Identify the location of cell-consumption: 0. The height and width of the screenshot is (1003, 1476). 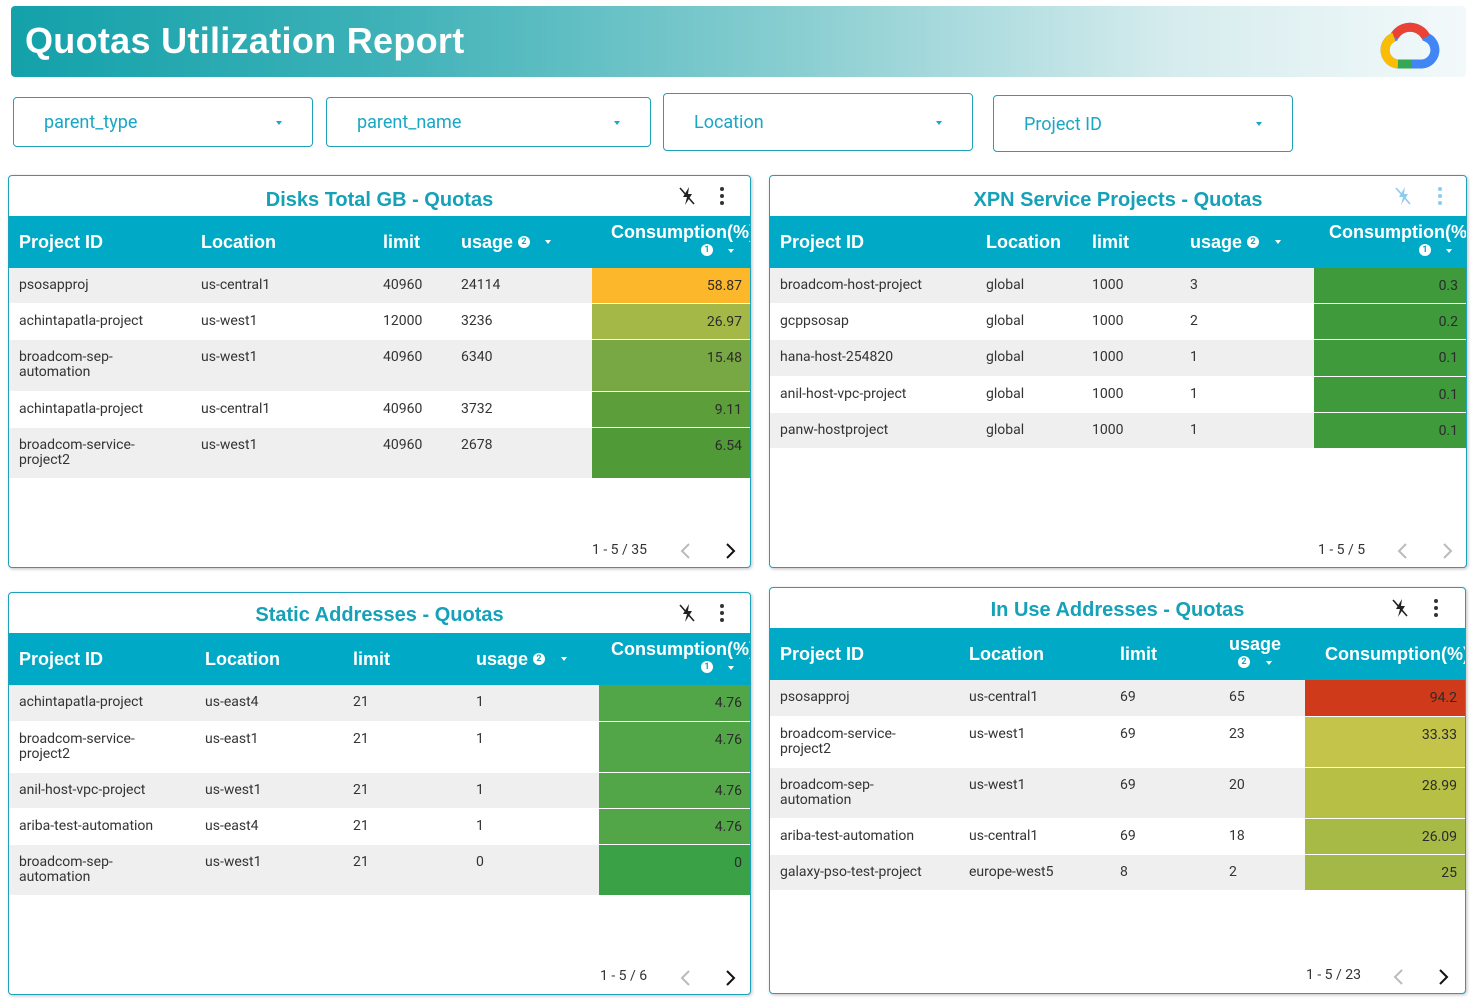
(674, 870).